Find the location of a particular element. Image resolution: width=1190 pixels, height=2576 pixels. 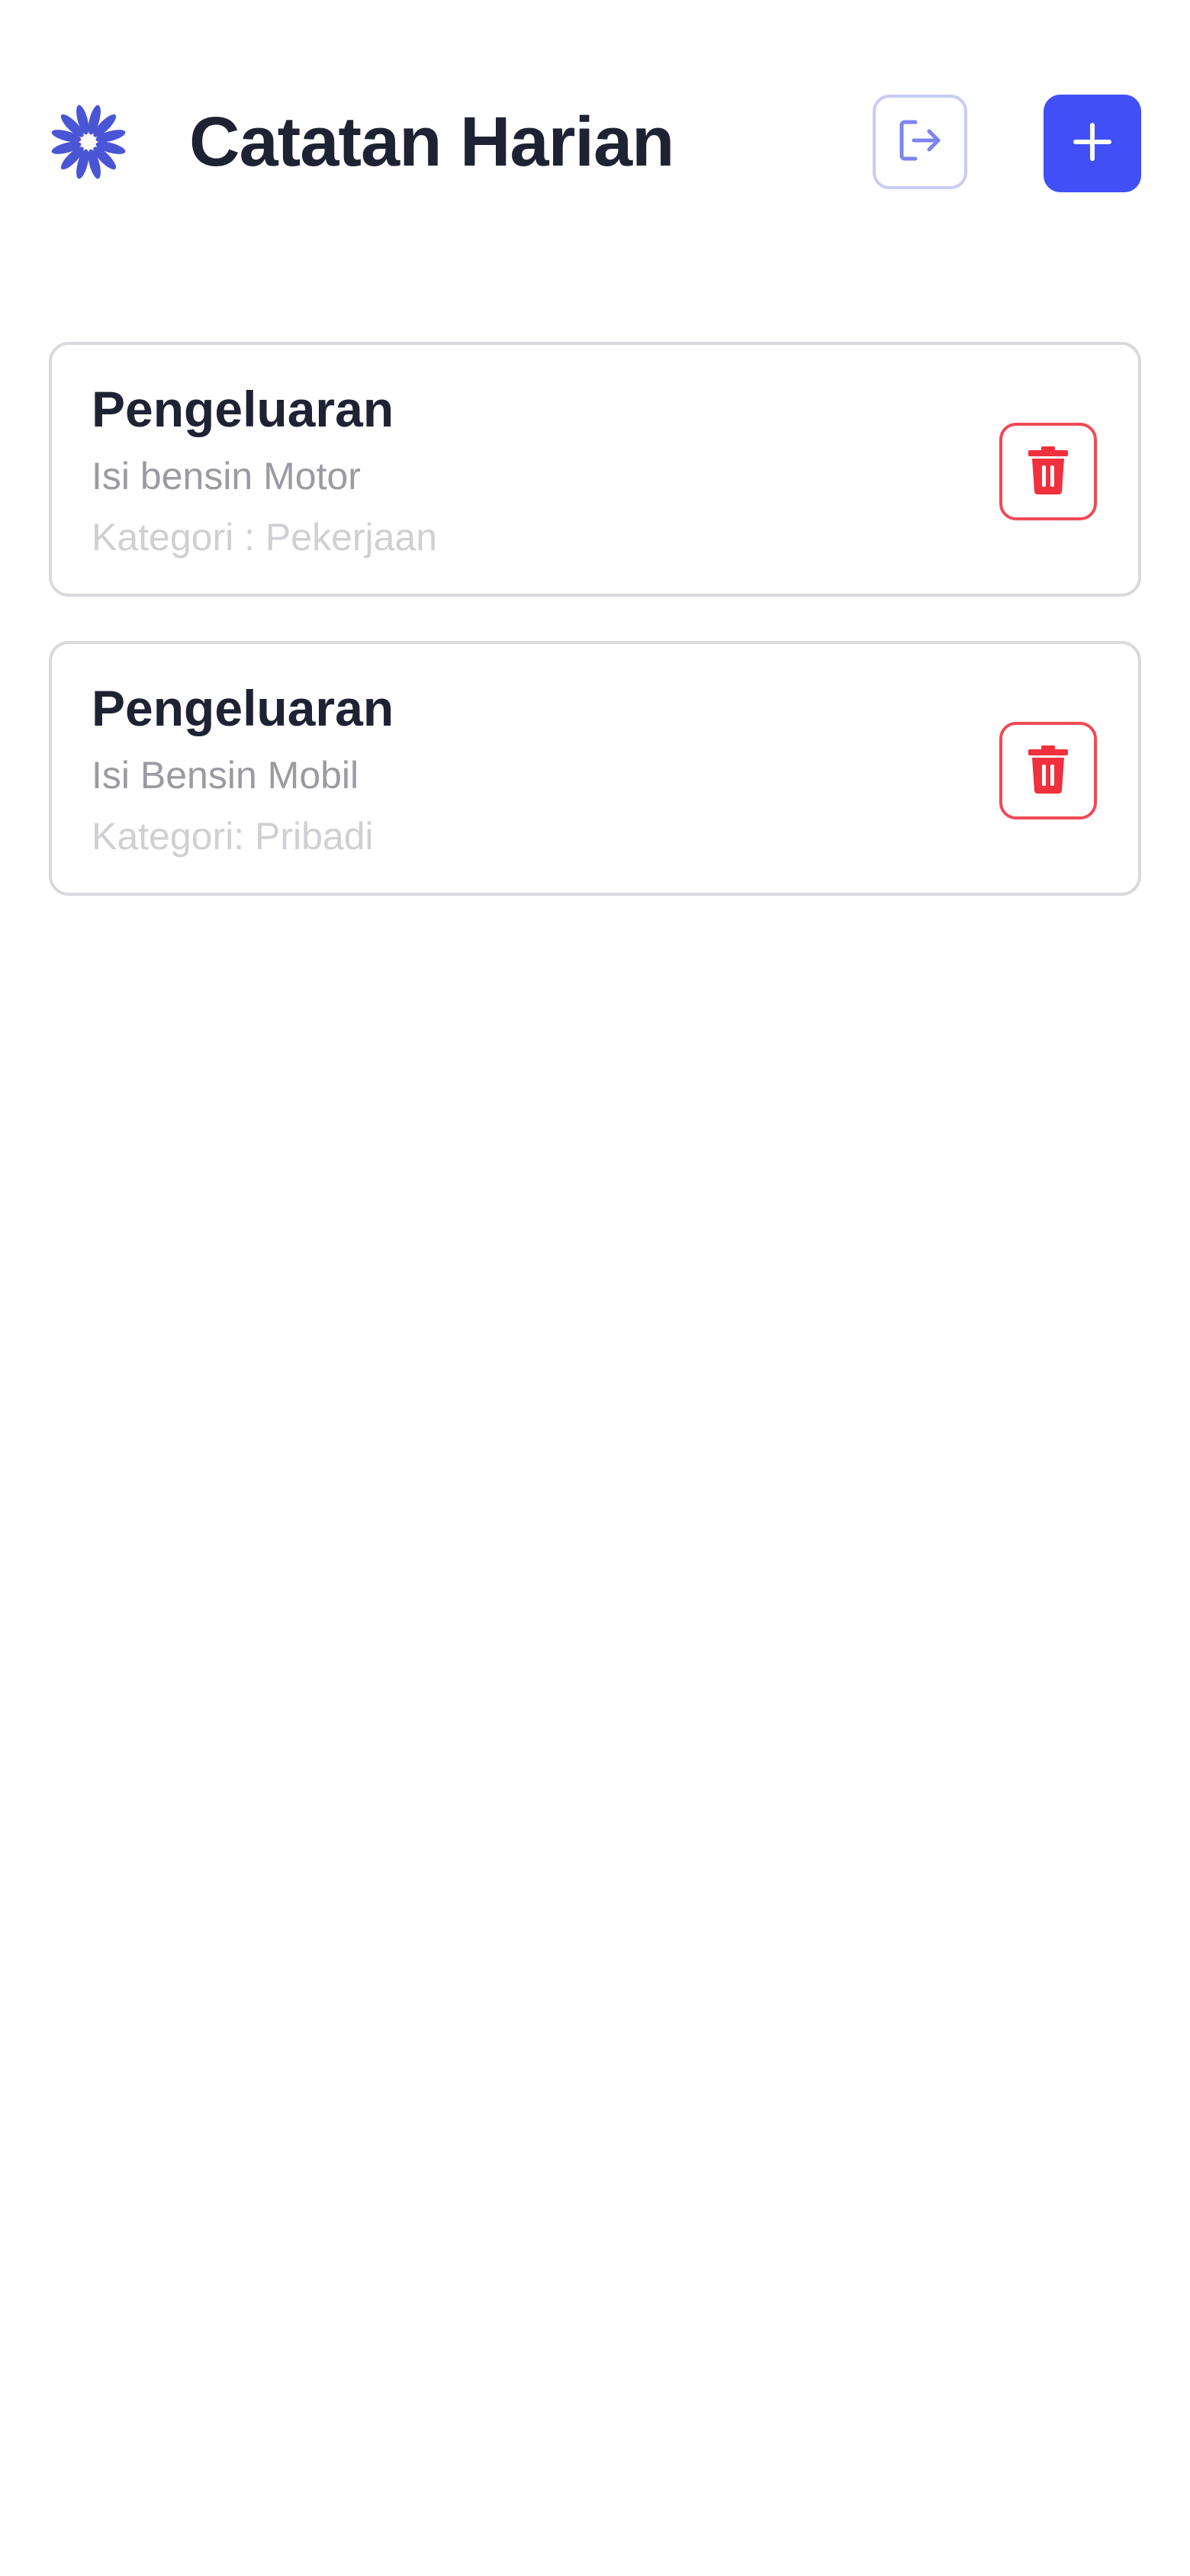

note-category: Kategori : Pekerjaan is located at coordinates (265, 537).